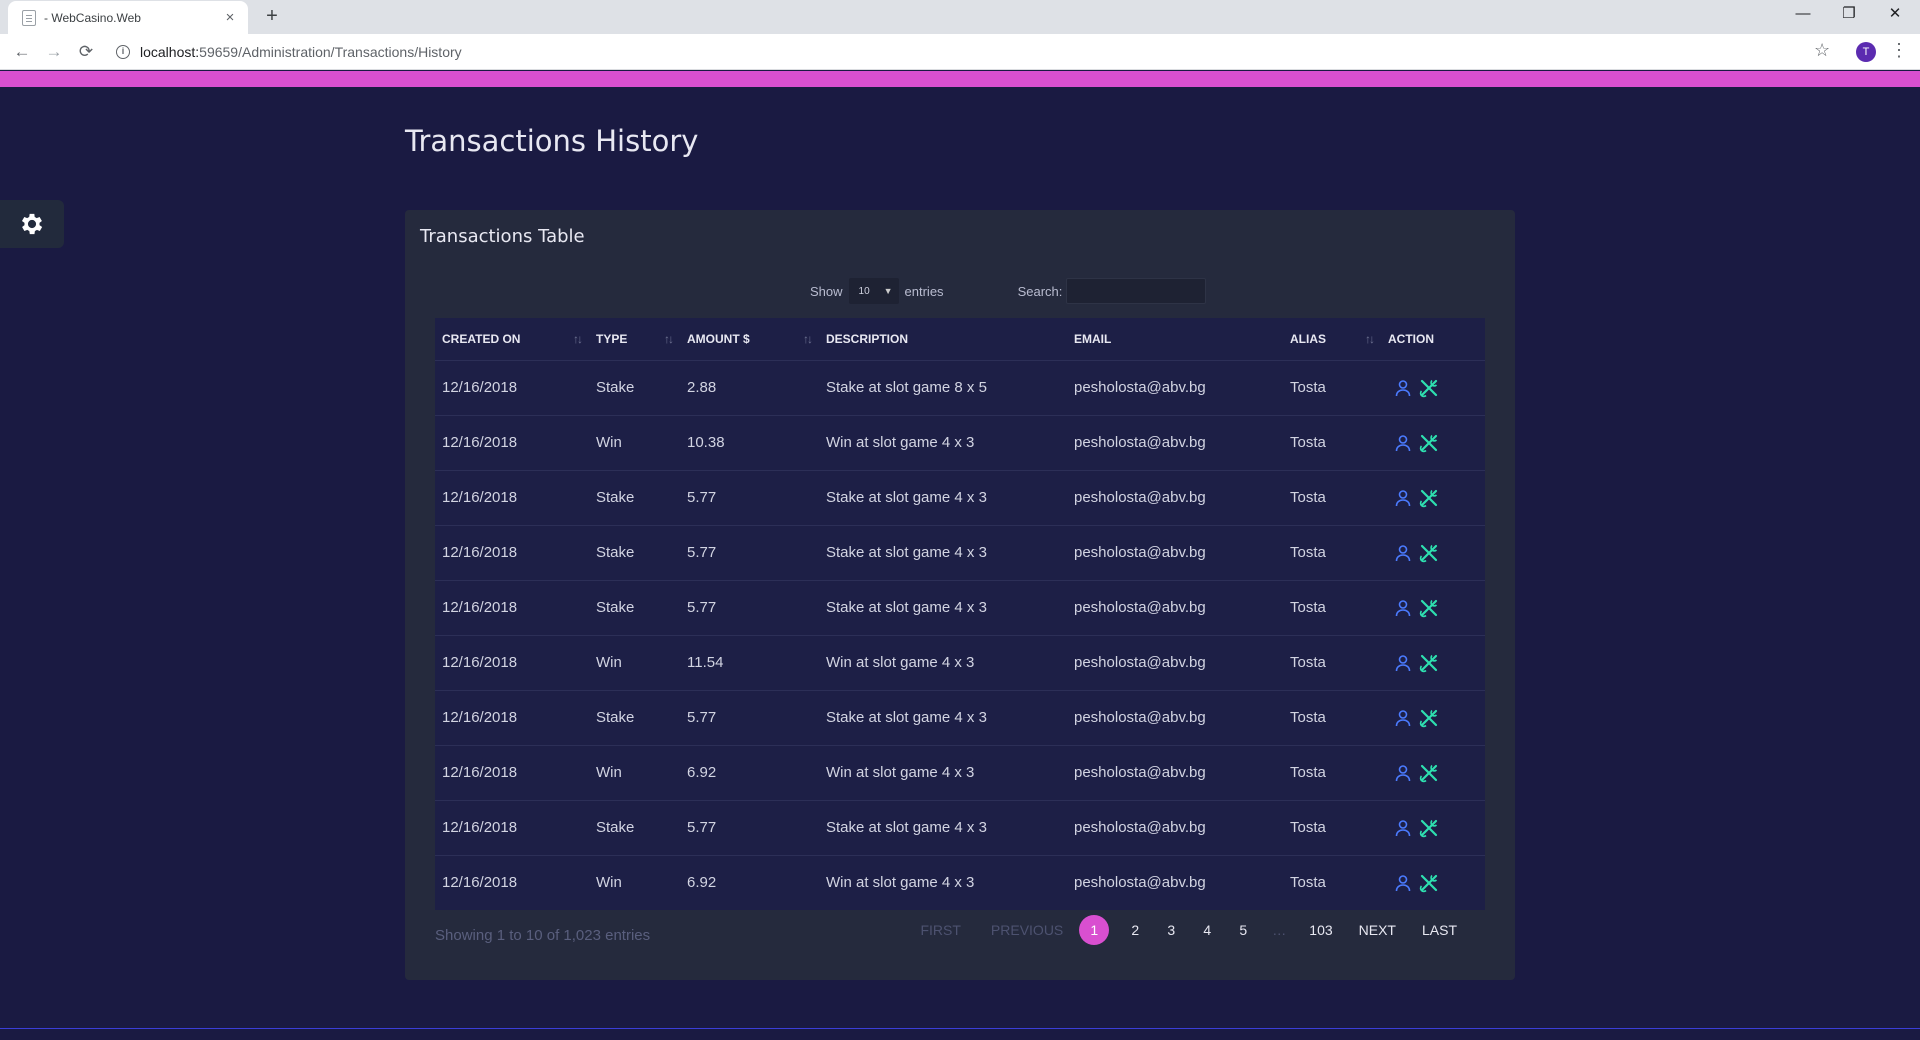  I want to click on pagination-previous: PREVIOUS, so click(1027, 930).